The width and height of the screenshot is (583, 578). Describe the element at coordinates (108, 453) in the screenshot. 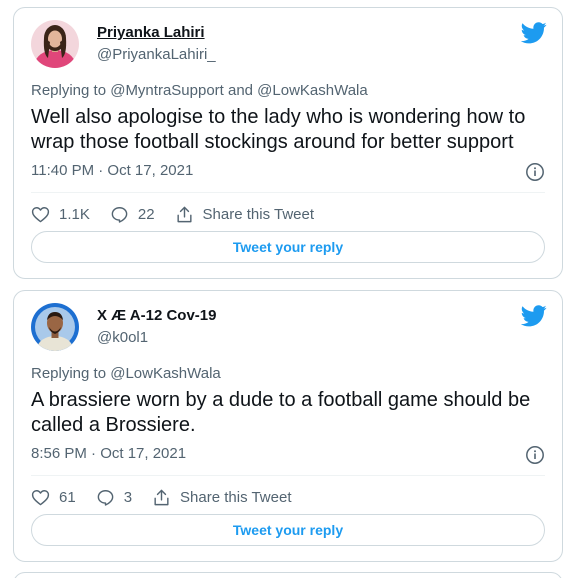

I see `timestamp: 8:56 PM · Oct 17, 2021` at that location.